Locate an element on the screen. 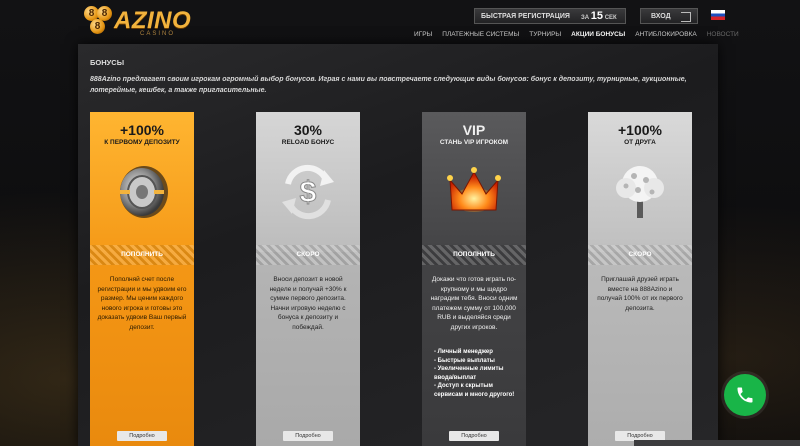  dollar-arrows-icon: $ is located at coordinates (308, 192).